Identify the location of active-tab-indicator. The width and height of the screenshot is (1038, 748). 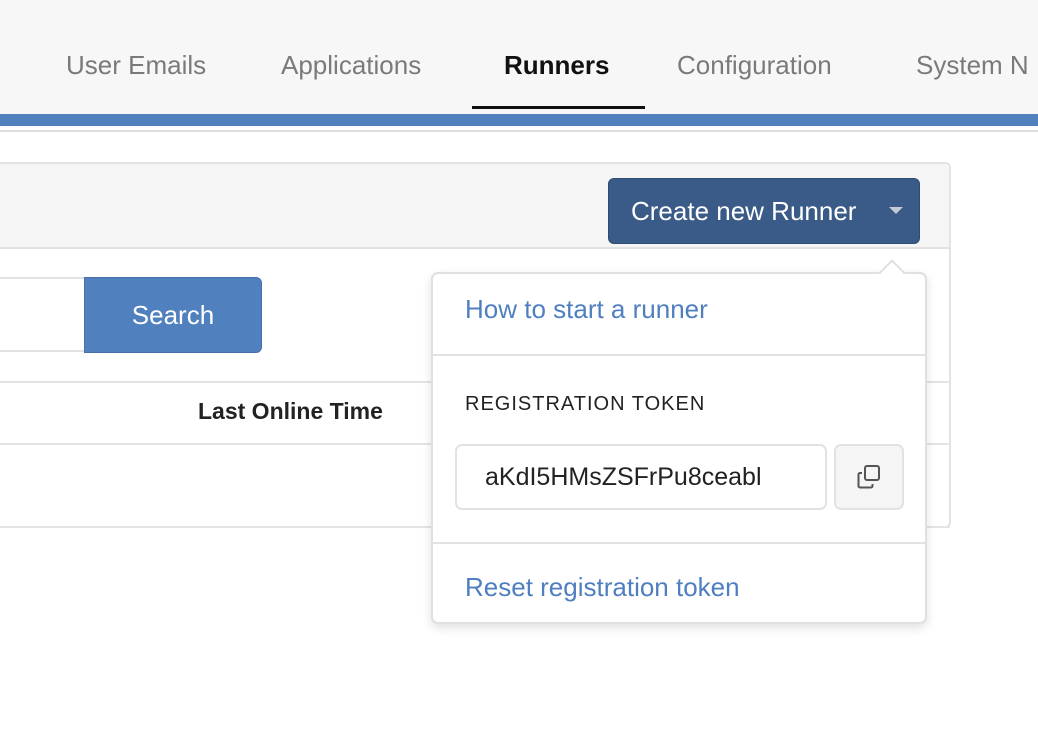
(558, 107).